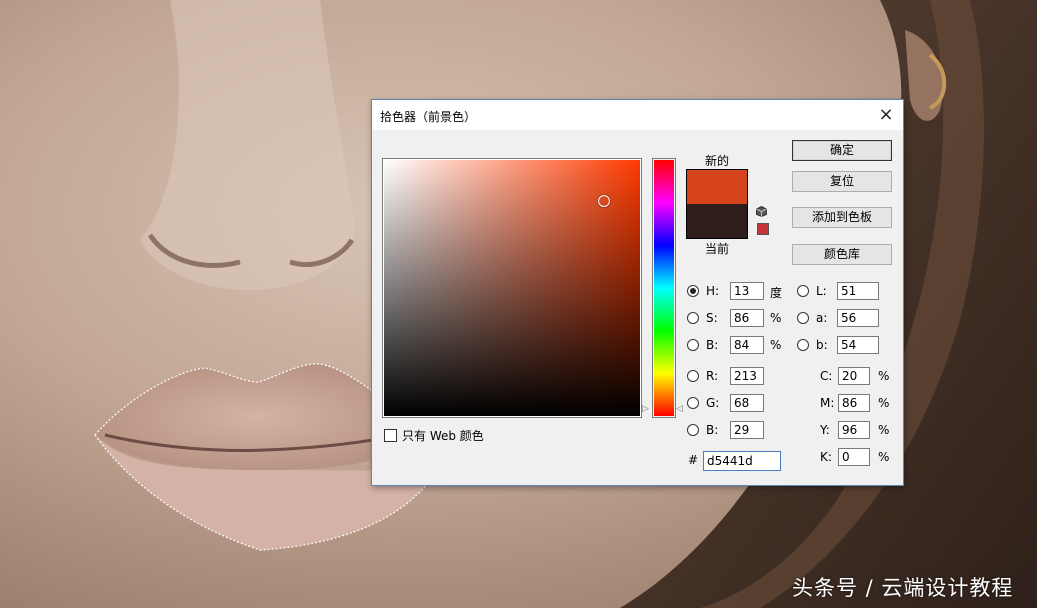  What do you see at coordinates (428, 117) in the screenshot?
I see `dialog-title: 拾色器（前景色）` at bounding box center [428, 117].